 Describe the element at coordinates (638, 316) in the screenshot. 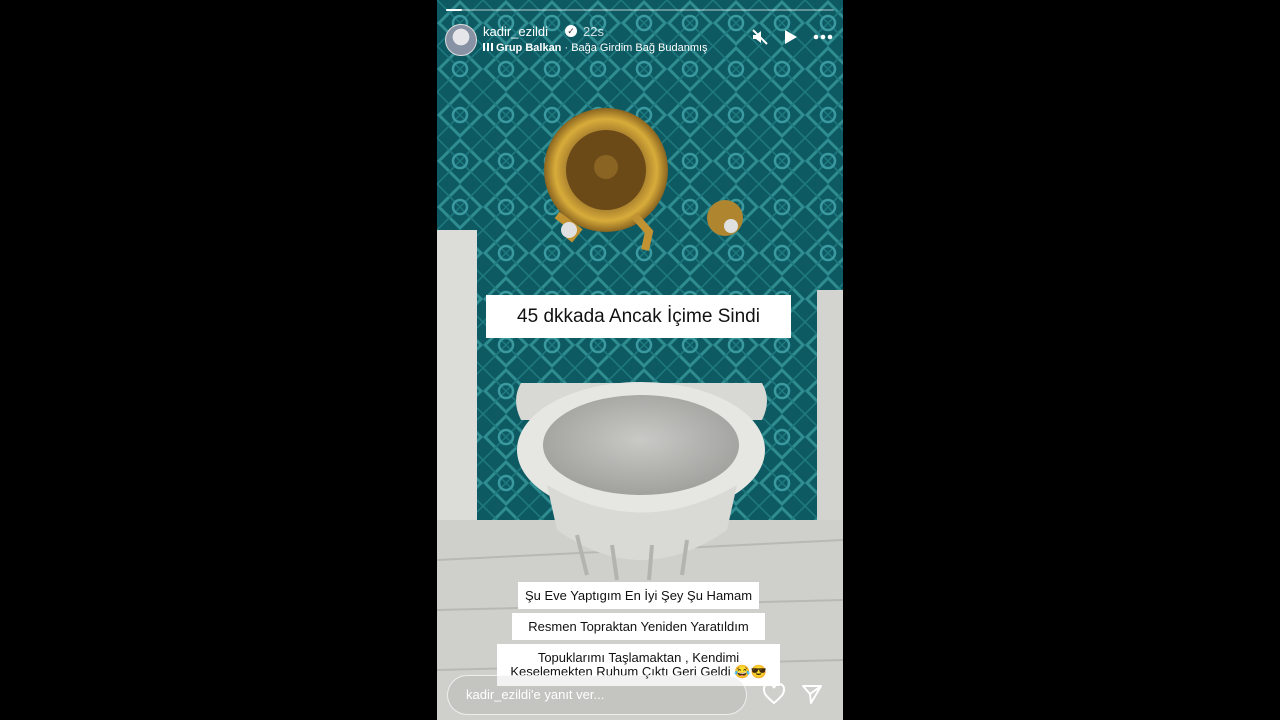

I see `main-caption: 45 dkkada Ancak İçime Sindi` at that location.